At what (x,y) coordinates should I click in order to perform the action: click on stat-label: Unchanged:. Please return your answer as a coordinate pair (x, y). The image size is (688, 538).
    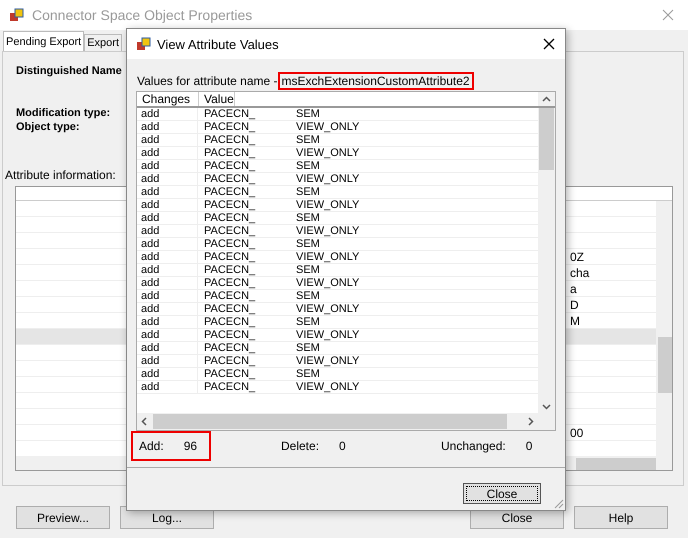
    Looking at the image, I should click on (473, 446).